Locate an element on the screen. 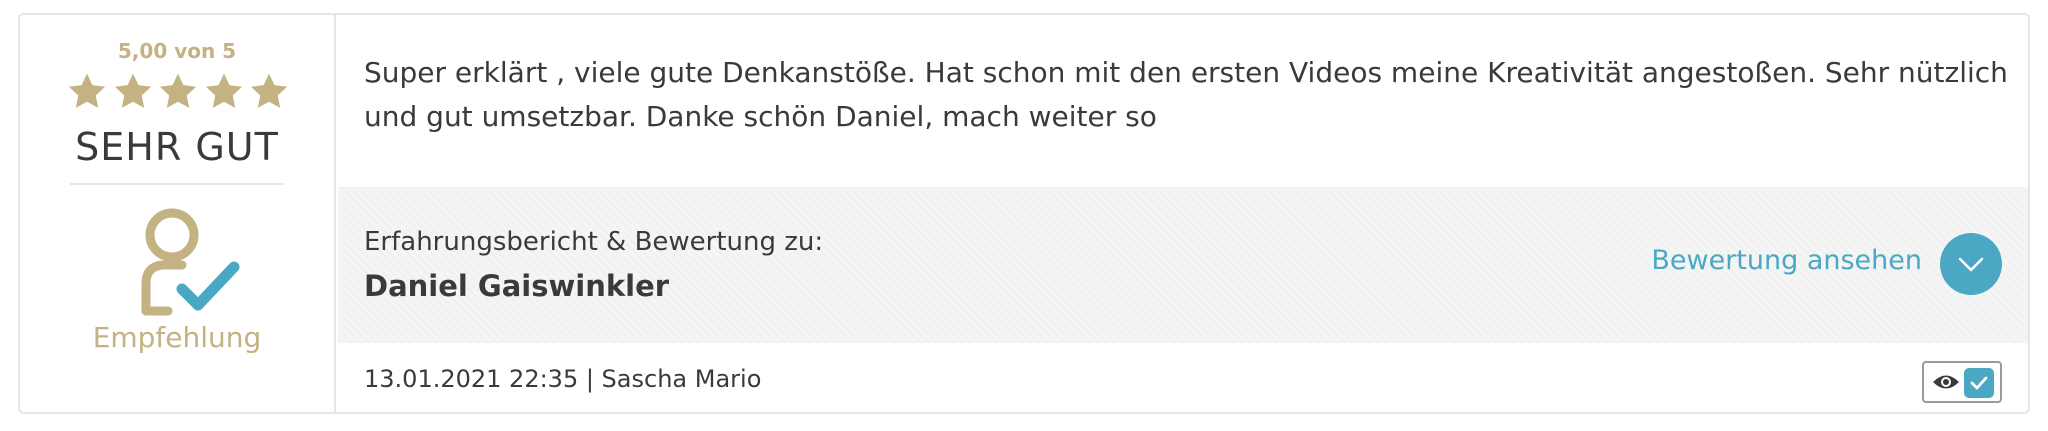  subject-name: Daniel Gaiswinkler is located at coordinates (517, 286).